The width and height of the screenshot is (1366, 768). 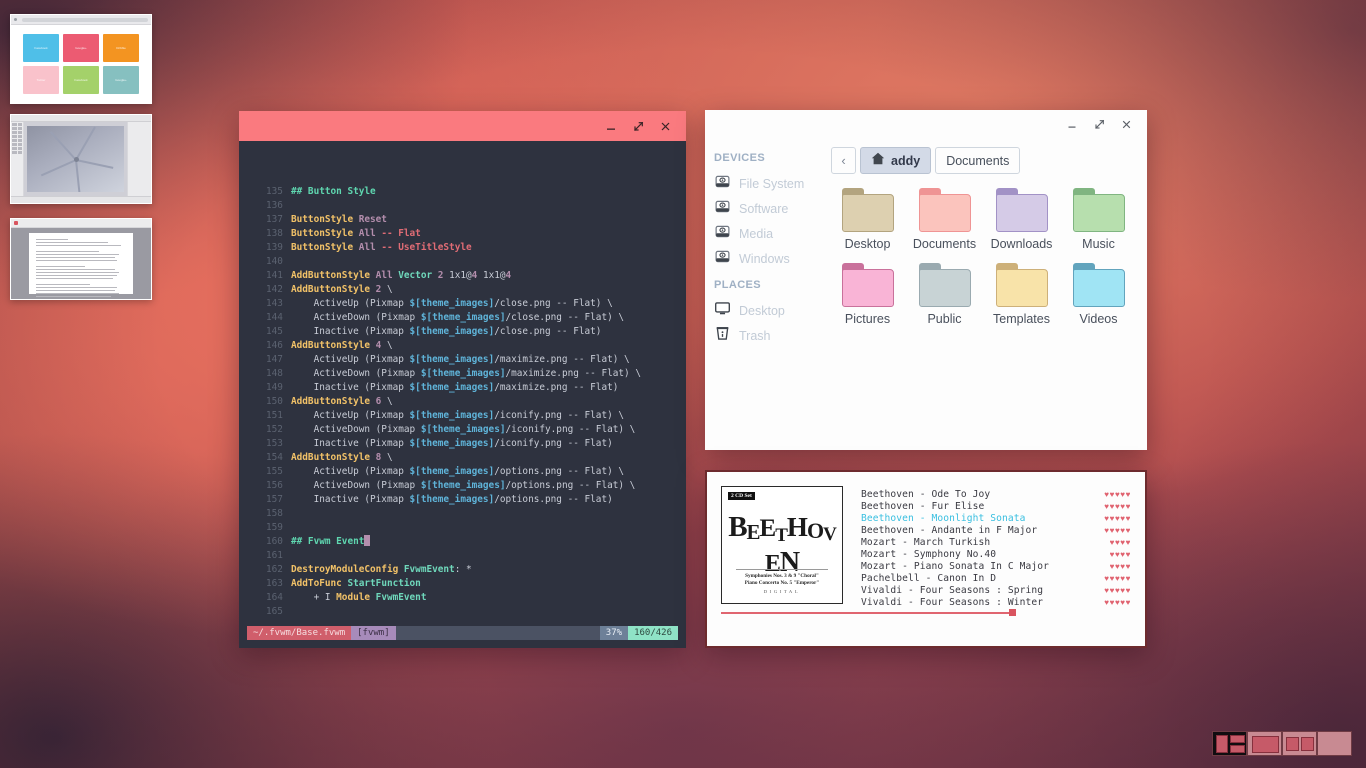 What do you see at coordinates (1098, 219) in the screenshot?
I see `folder-item-music: Music` at bounding box center [1098, 219].